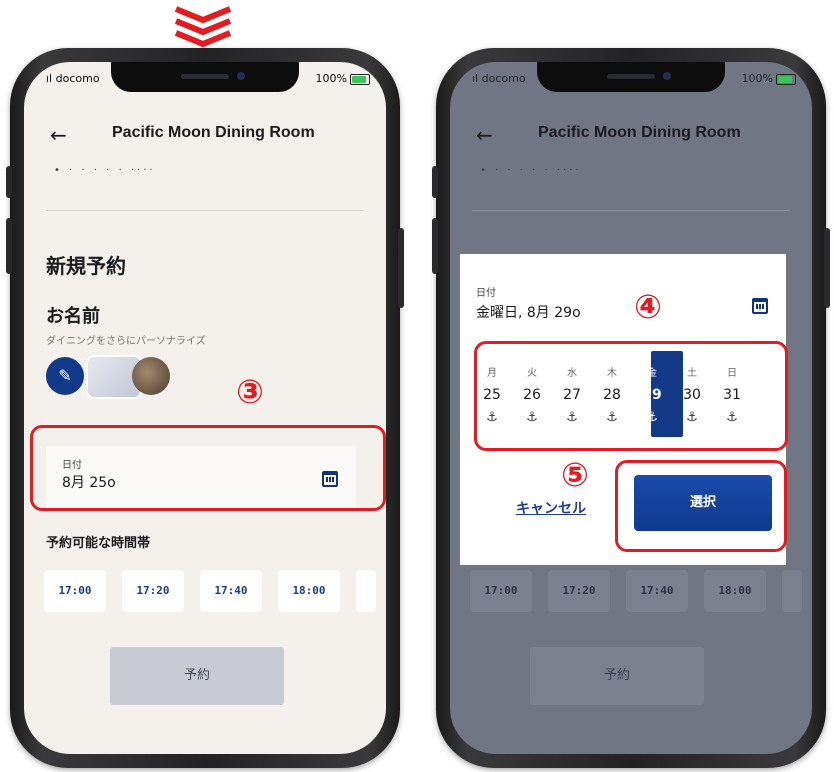  Describe the element at coordinates (551, 508) in the screenshot. I see `cancel-button: キャンセル` at that location.